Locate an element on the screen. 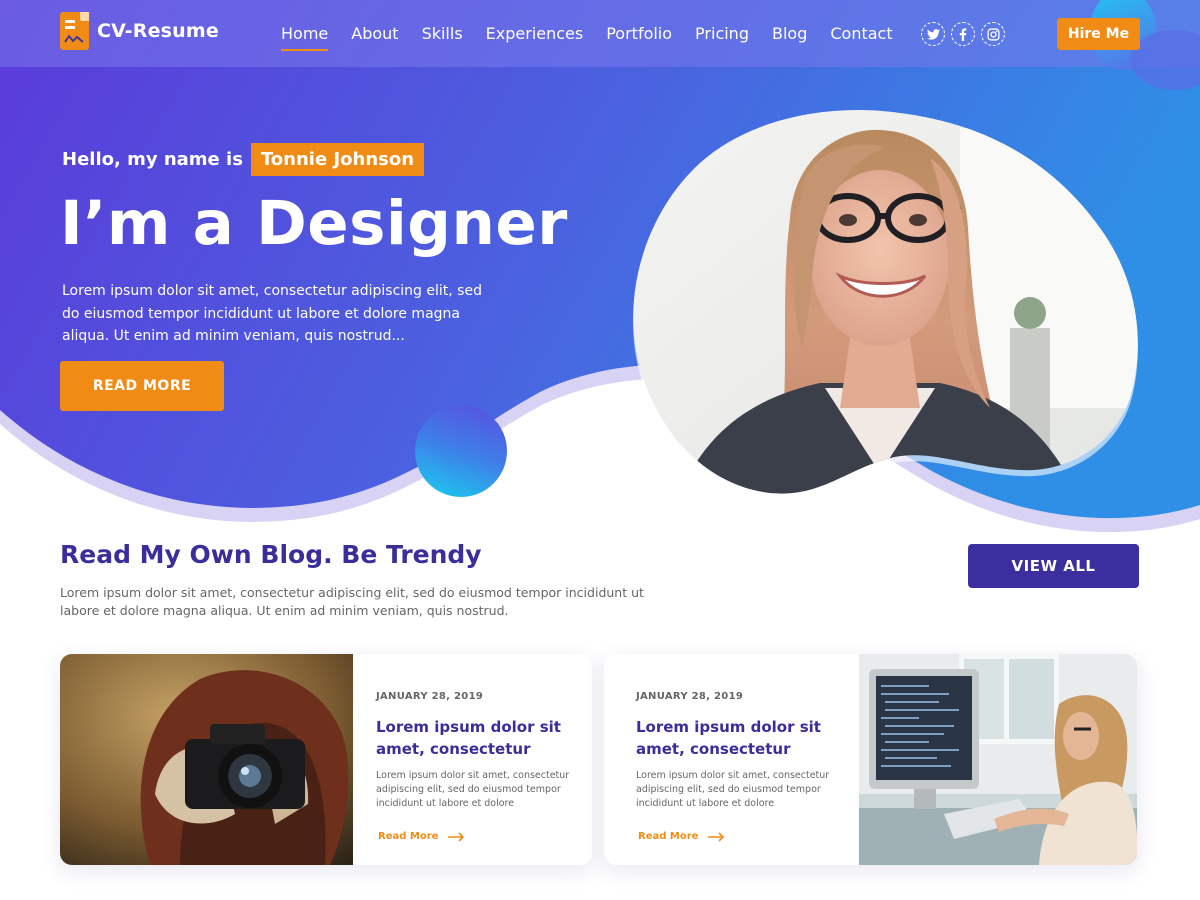  nav-skills: Skills is located at coordinates (442, 36).